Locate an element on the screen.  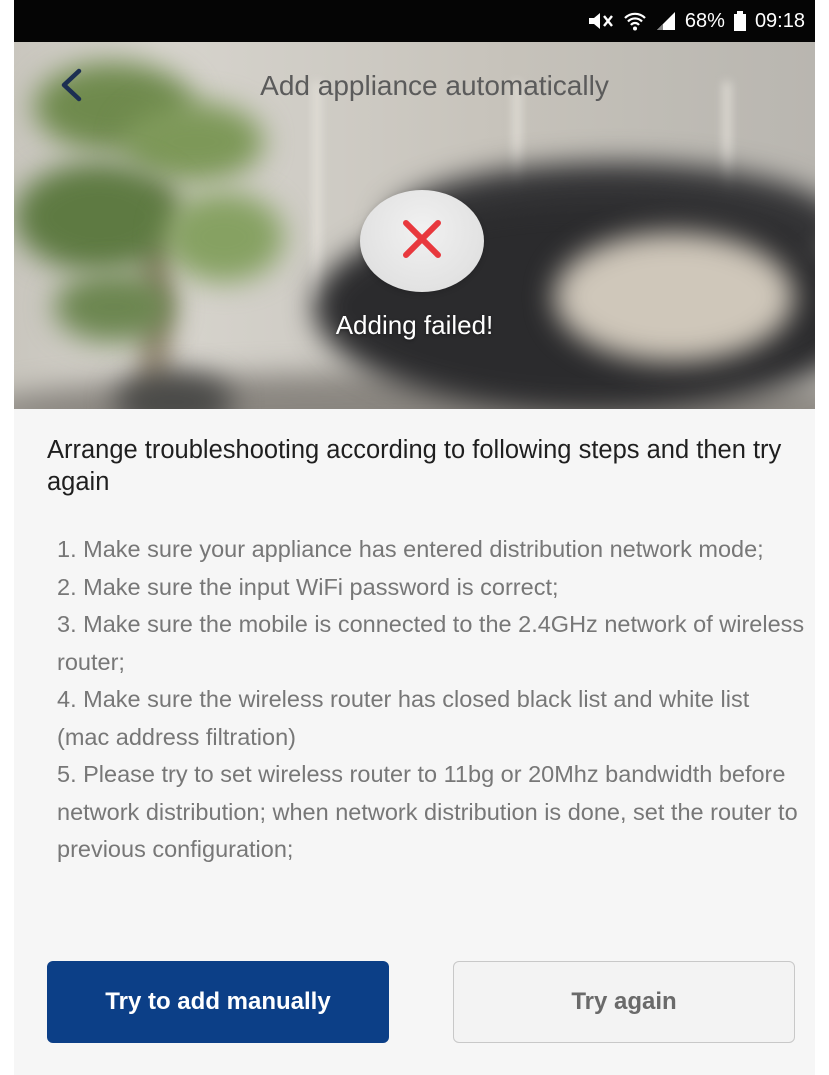
failure-message: Adding failed! is located at coordinates (414, 325).